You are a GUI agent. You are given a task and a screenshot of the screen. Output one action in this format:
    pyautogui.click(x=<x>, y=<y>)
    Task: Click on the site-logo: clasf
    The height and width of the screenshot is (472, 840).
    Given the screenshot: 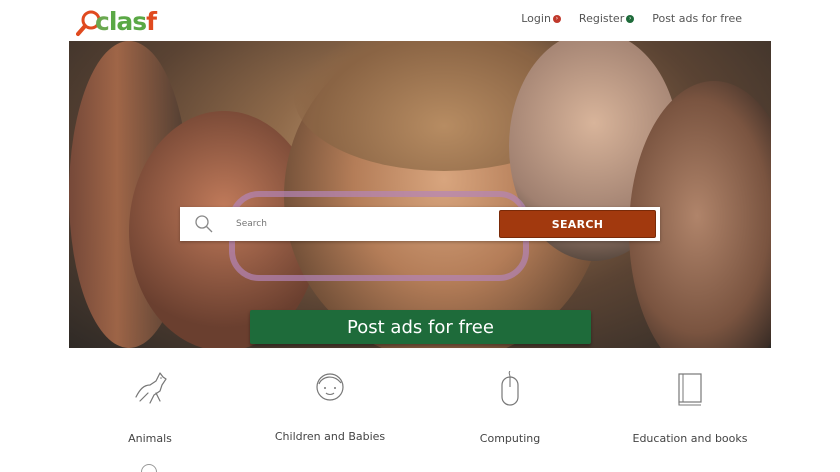 What is the action you would take?
    pyautogui.click(x=122, y=22)
    